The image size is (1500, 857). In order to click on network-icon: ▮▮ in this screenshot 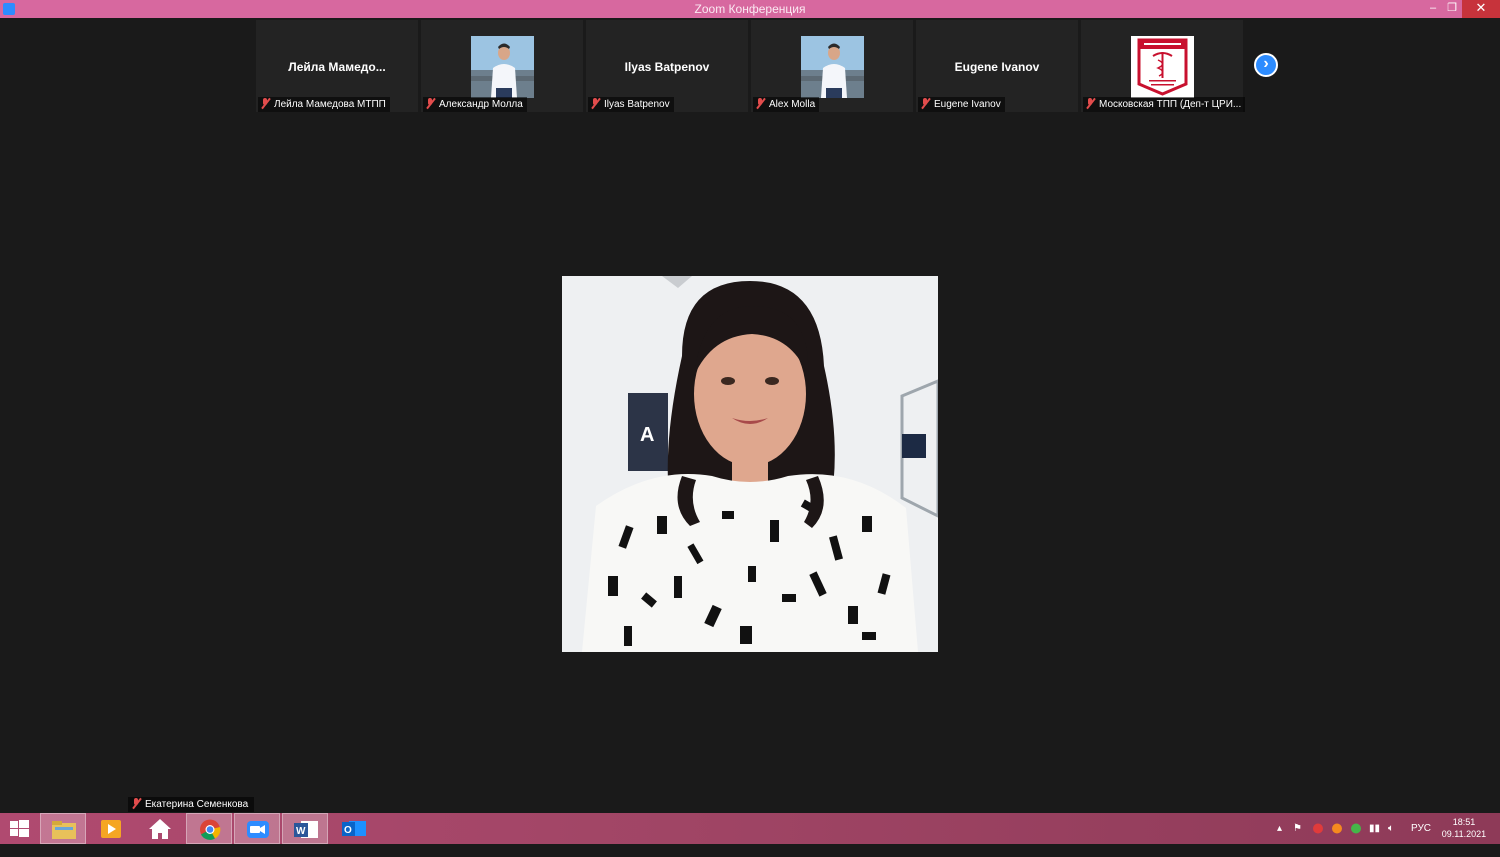, I will do `click(1374, 828)`.